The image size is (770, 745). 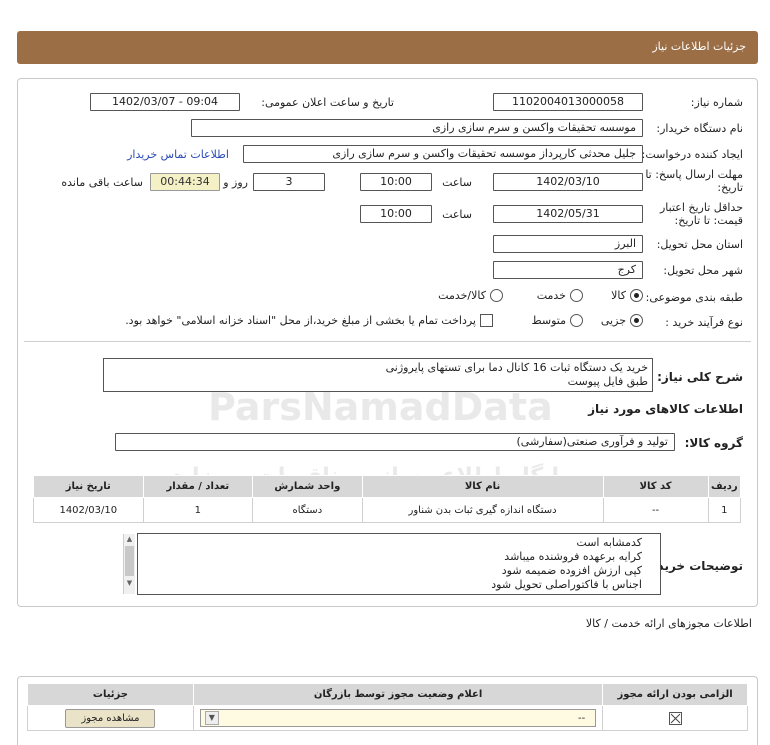 What do you see at coordinates (568, 102) in the screenshot?
I see `need-number-field: 1102004013000058` at bounding box center [568, 102].